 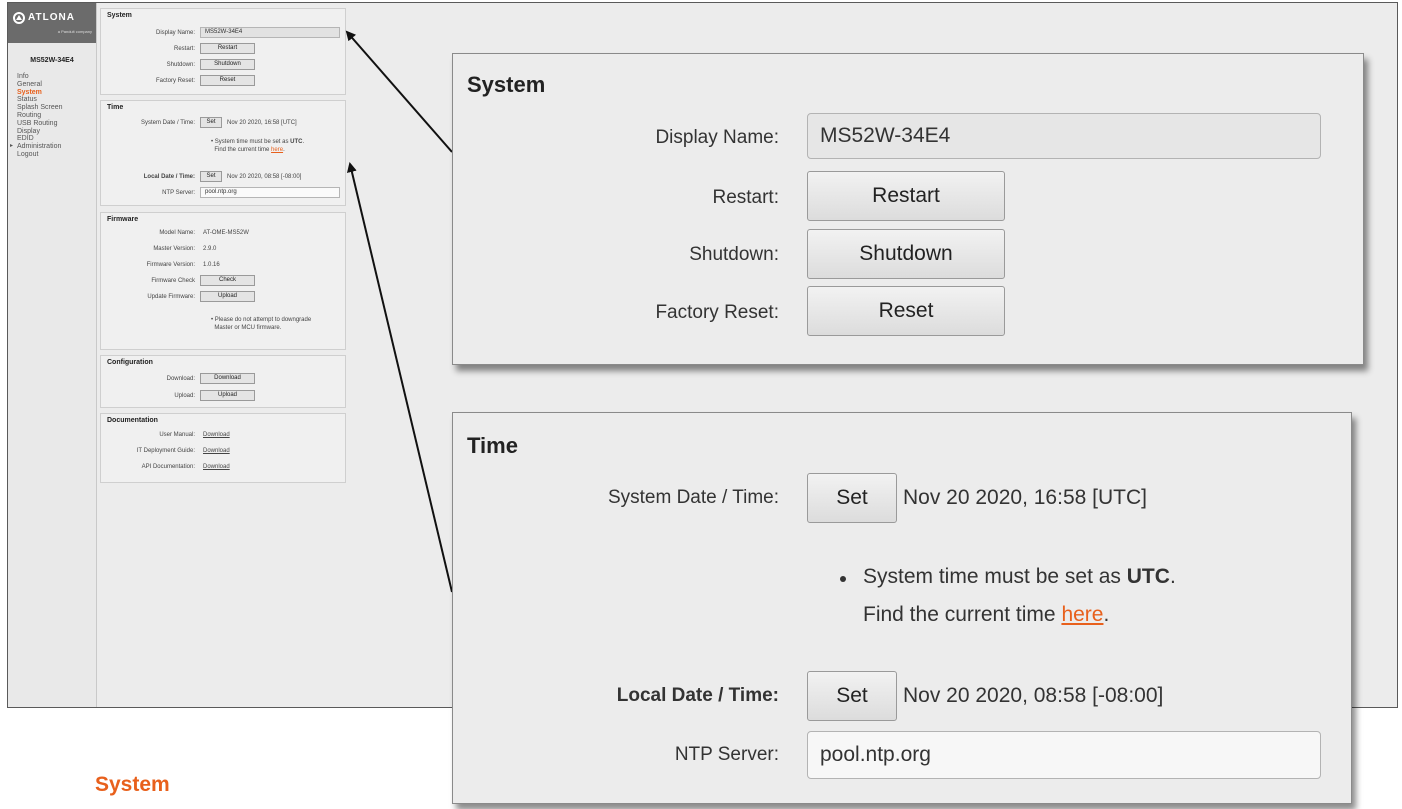 What do you see at coordinates (717, 312) in the screenshot?
I see `zoom-factory-reset-label: Factory Reset:` at bounding box center [717, 312].